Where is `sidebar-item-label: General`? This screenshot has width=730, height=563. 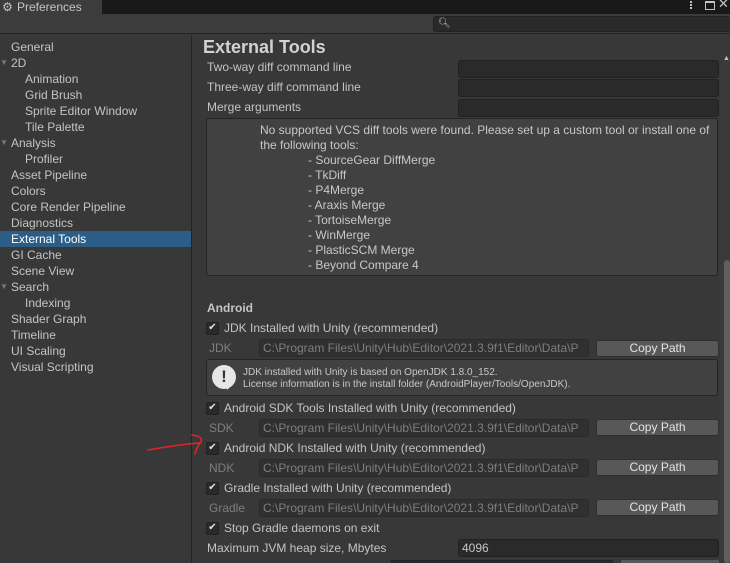
sidebar-item-label: General is located at coordinates (32, 47).